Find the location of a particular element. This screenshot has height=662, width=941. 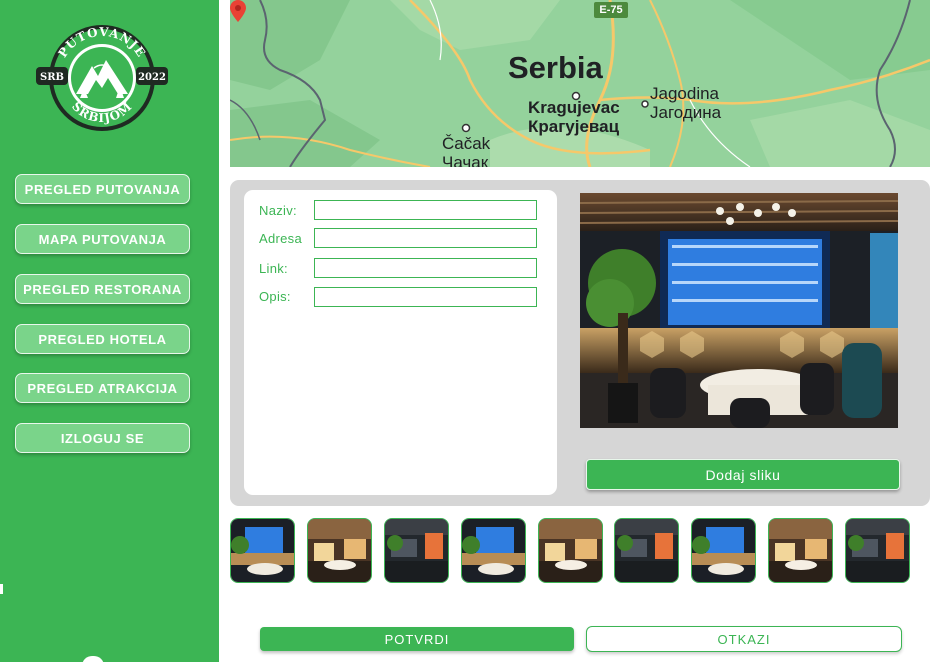

map-city-label-cyrillic: Крагујевац is located at coordinates (574, 126).